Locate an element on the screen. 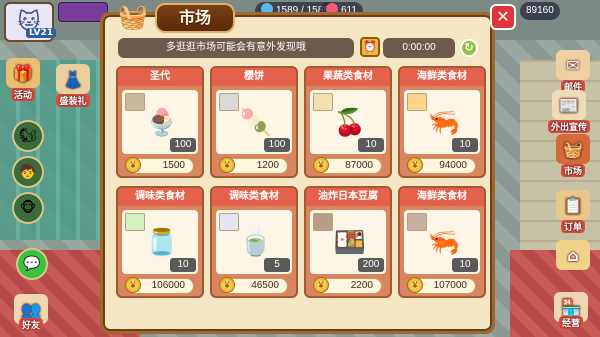  item-price: ¥ 2200 is located at coordinates (347, 285).